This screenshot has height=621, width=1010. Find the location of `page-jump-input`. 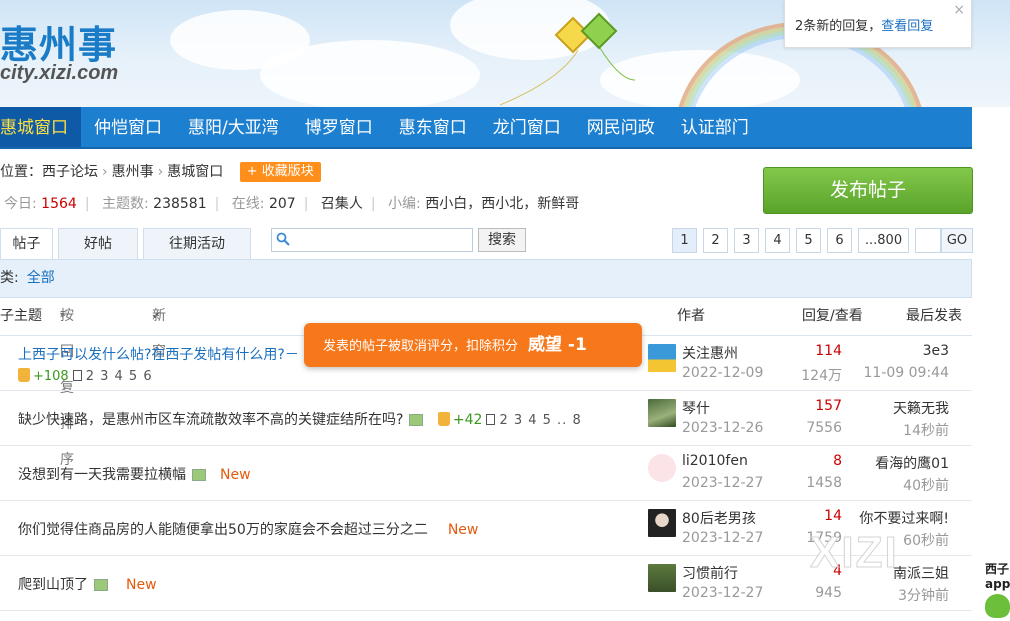

page-jump-input is located at coordinates (928, 240).